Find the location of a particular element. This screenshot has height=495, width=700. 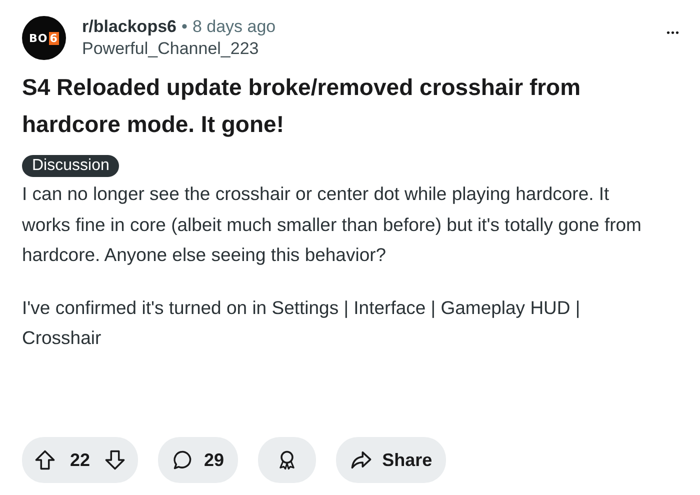

comments-button: 29 is located at coordinates (198, 460).